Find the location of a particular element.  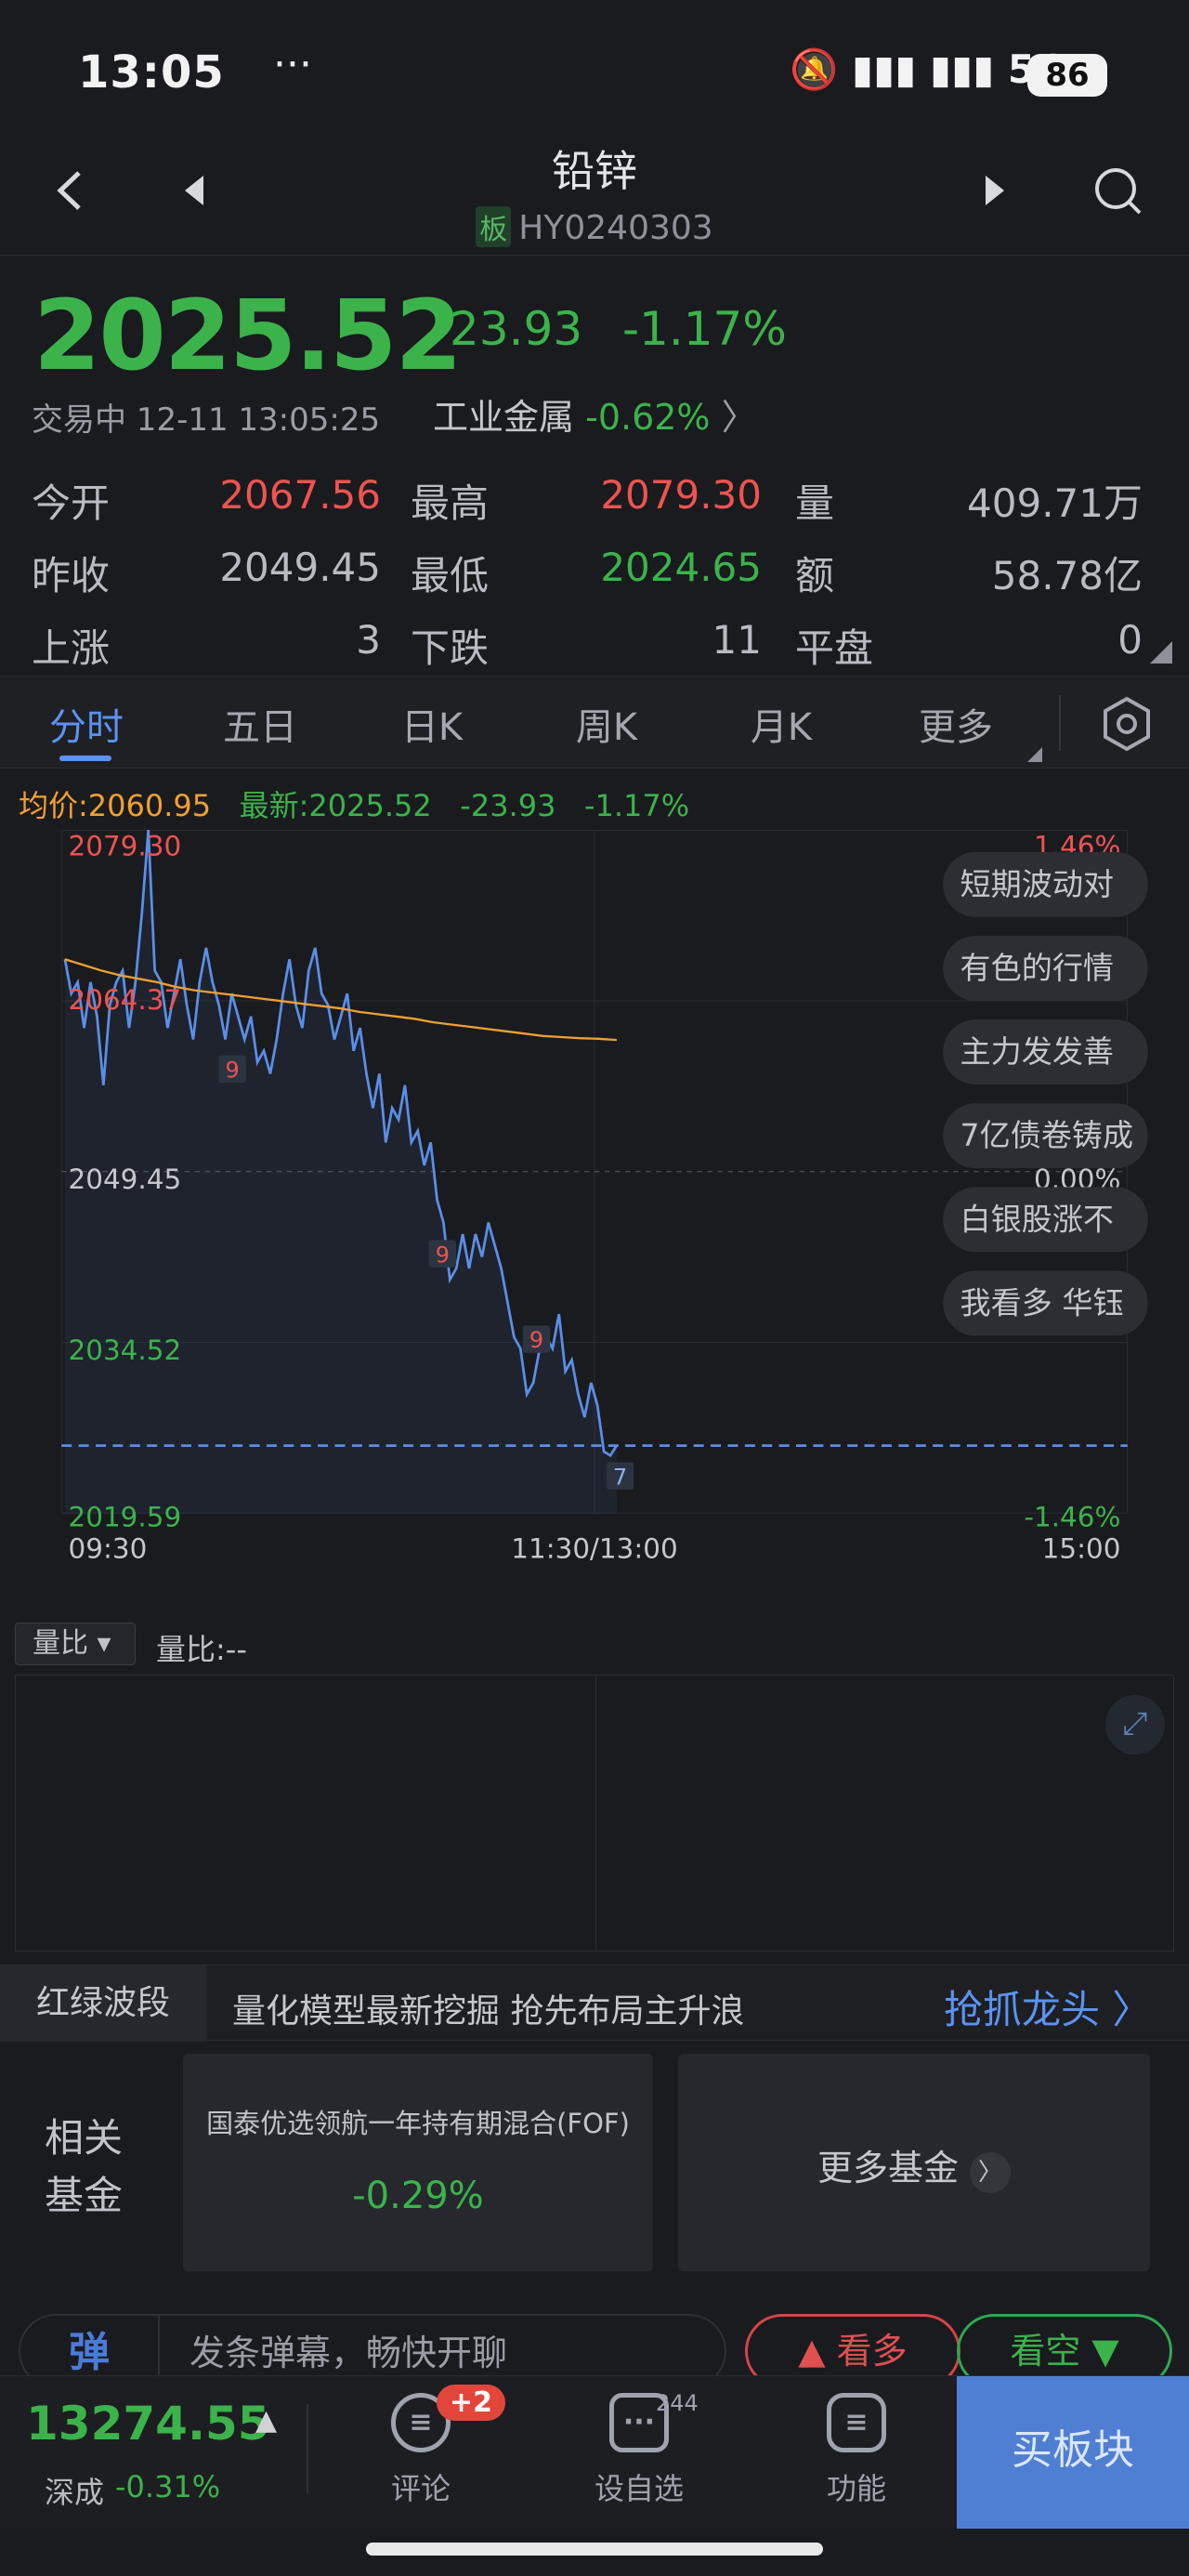

watchlist-label: 设自选 is located at coordinates (639, 2488).